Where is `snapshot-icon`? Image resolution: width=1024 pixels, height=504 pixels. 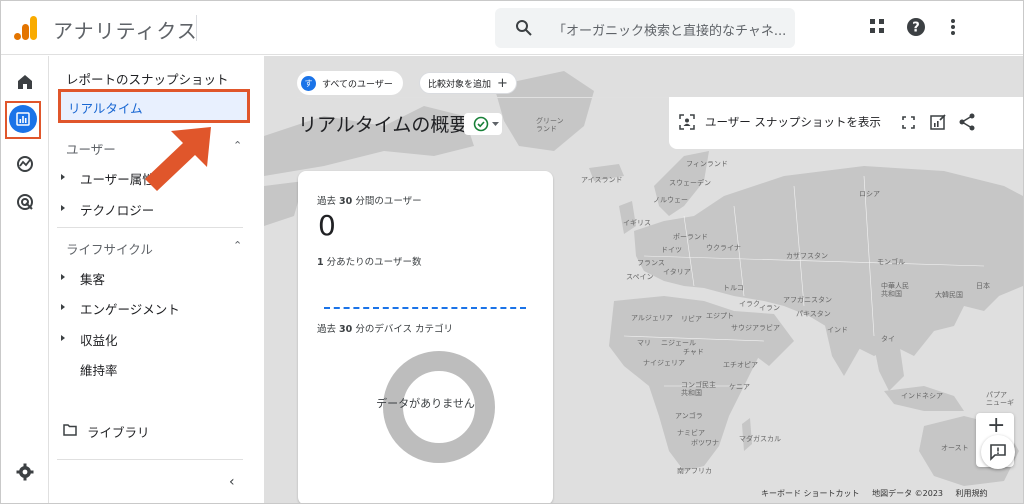
snapshot-icon is located at coordinates (687, 122).